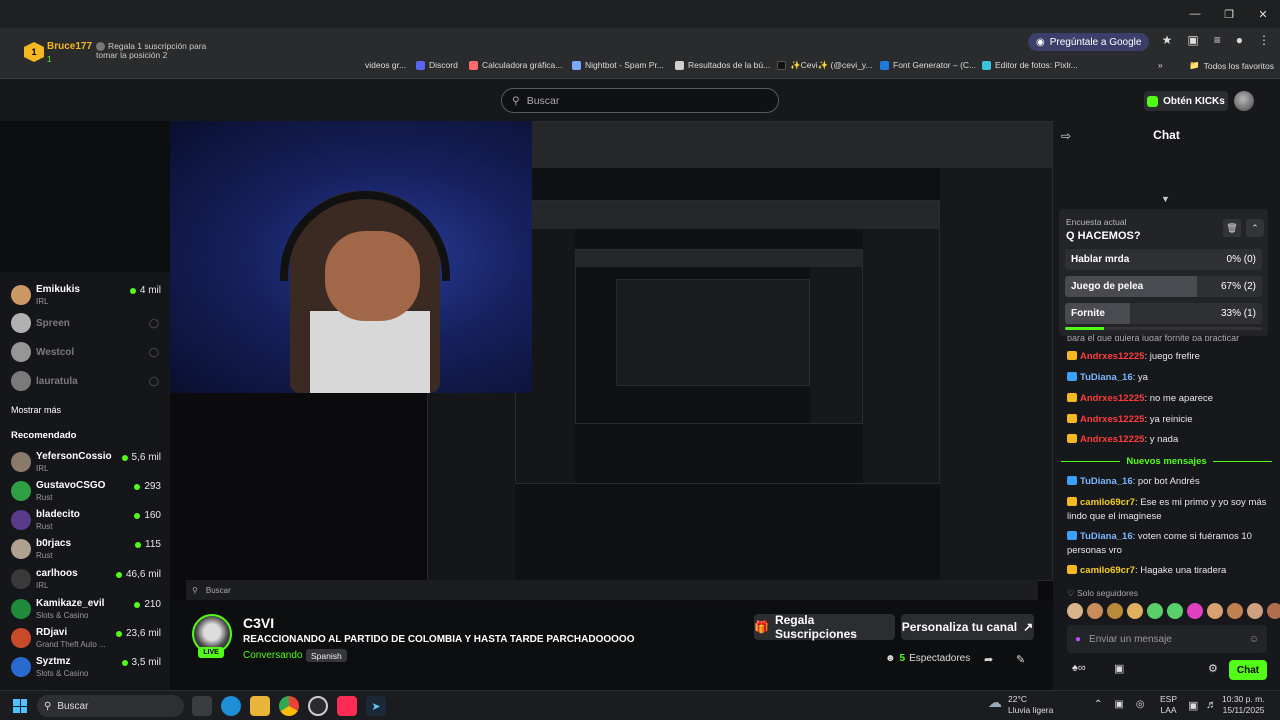  I want to click on sidebar-item-b0rjacs: b0rjacs Rust 115, so click(86, 549).